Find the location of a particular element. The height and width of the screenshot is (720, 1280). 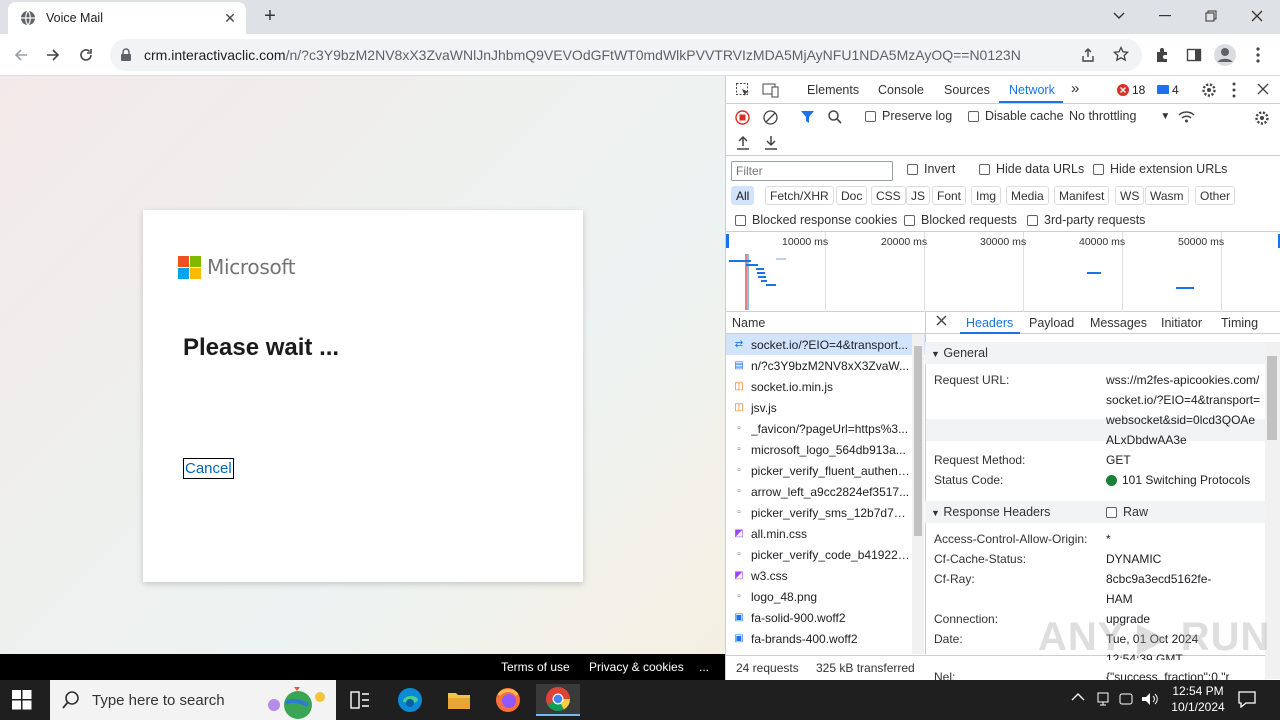

chrome-taskbar-icon is located at coordinates (558, 700).